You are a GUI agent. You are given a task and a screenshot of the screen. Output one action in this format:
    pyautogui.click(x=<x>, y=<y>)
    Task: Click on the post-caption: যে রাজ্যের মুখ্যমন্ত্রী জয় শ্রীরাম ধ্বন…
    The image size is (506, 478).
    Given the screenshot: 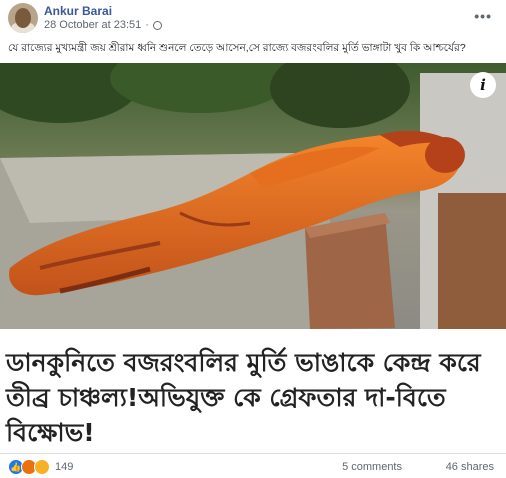 What is the action you would take?
    pyautogui.click(x=237, y=48)
    